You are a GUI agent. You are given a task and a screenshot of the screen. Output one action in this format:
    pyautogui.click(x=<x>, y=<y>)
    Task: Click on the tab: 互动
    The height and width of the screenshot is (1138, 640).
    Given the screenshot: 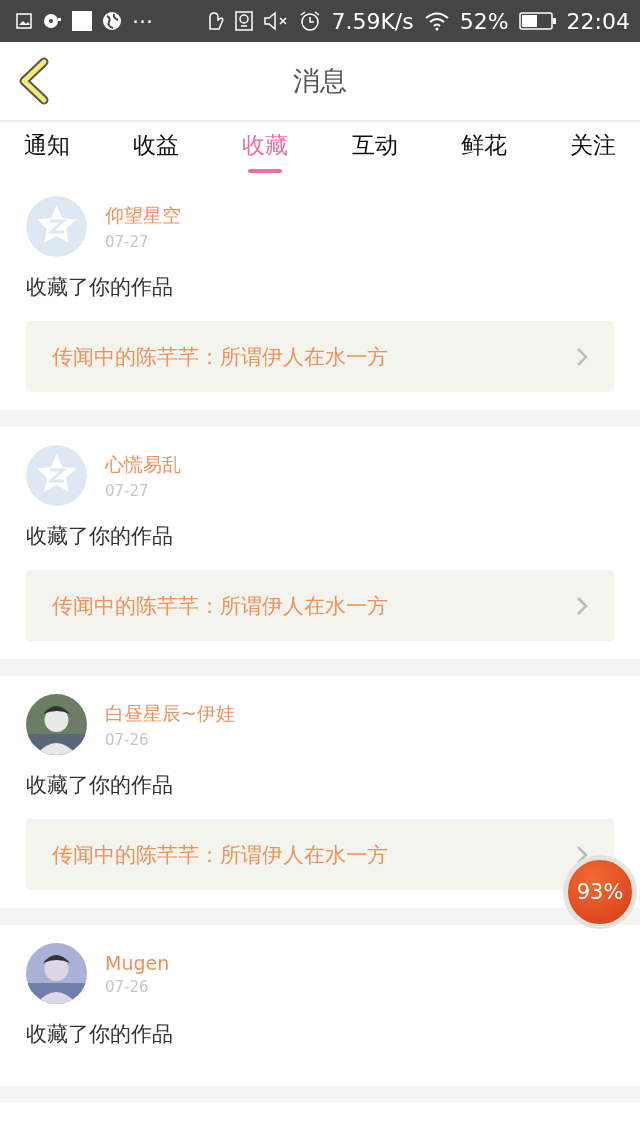 What is the action you would take?
    pyautogui.click(x=374, y=149)
    